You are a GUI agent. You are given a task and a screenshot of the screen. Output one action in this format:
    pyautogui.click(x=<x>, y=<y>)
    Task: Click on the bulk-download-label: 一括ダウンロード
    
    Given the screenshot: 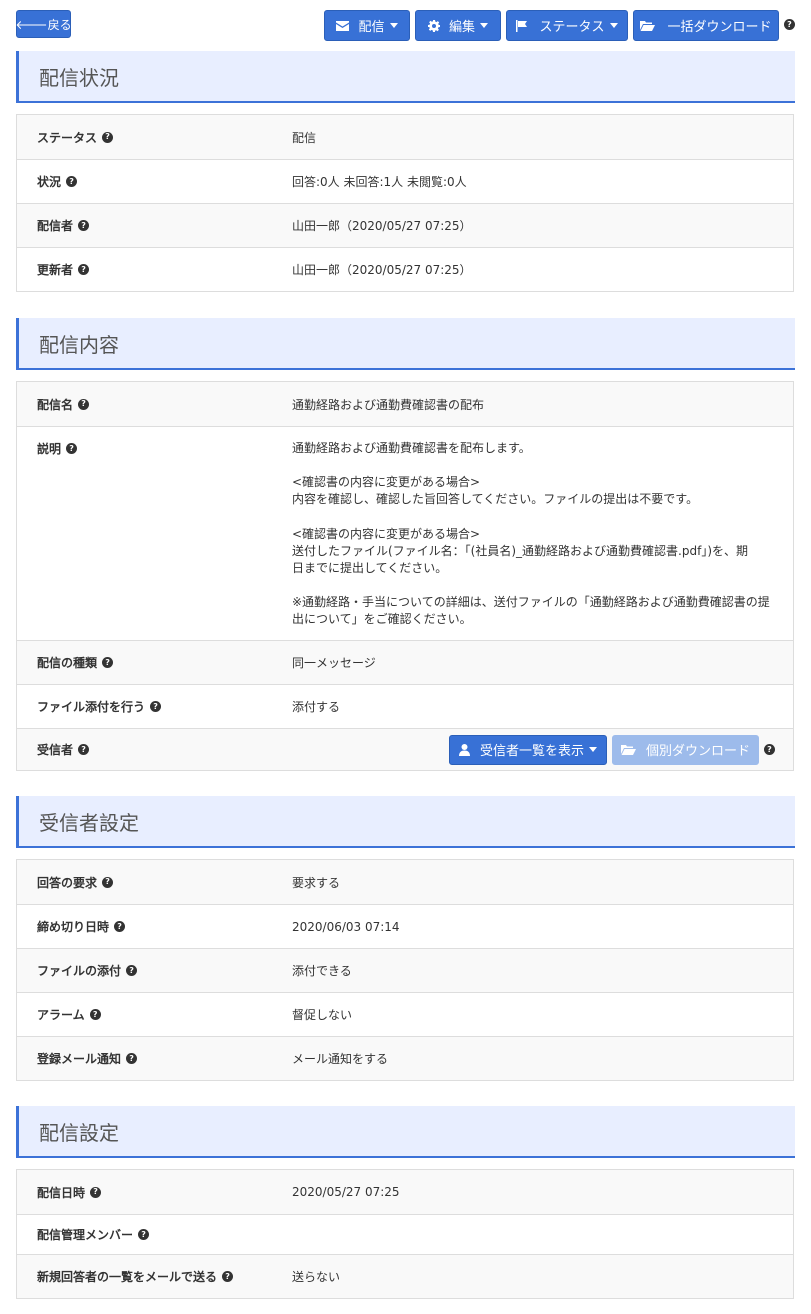 What is the action you would take?
    pyautogui.click(x=719, y=27)
    